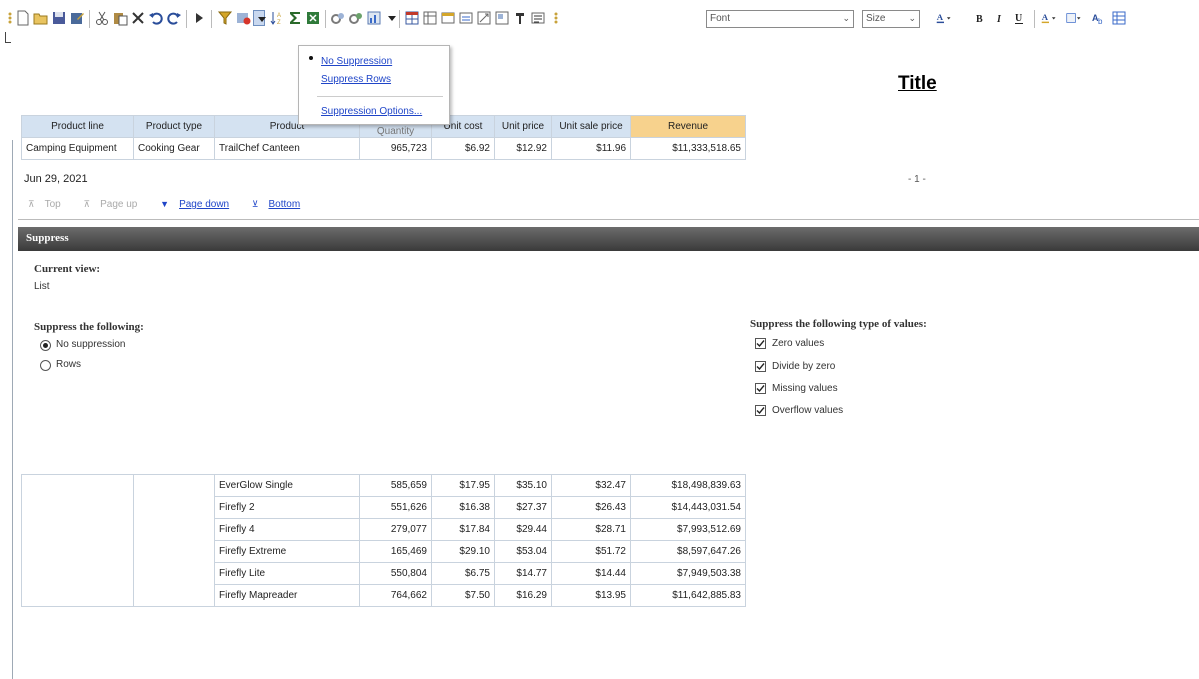 The image size is (1199, 679). I want to click on cell-revenue: $7,993,512.69, so click(688, 529).